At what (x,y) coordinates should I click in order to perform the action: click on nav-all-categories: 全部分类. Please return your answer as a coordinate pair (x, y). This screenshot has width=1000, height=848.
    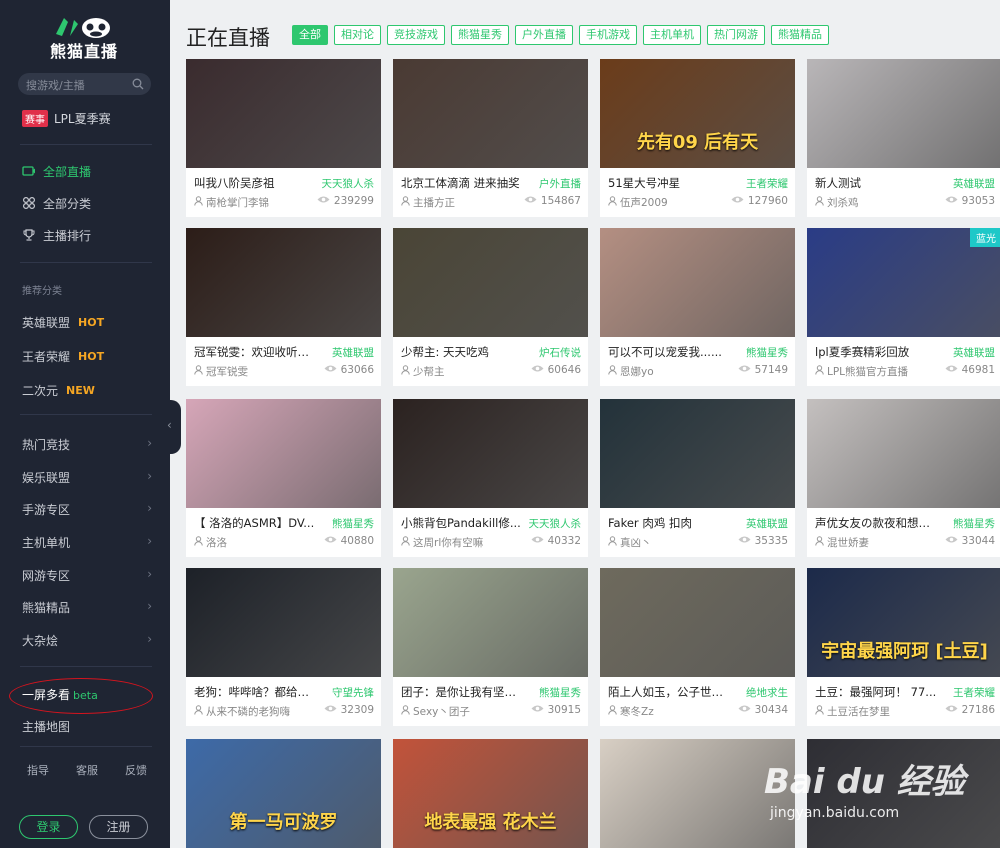
    Looking at the image, I should click on (56, 203).